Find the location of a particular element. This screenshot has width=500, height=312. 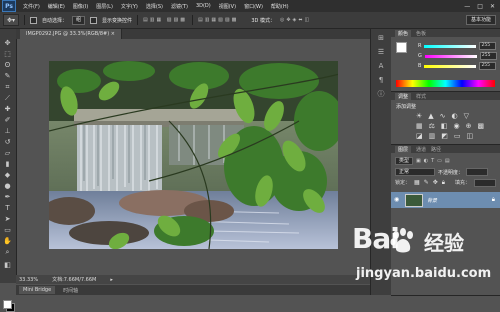

brightness-icon: ☀ is located at coordinates (419, 116).